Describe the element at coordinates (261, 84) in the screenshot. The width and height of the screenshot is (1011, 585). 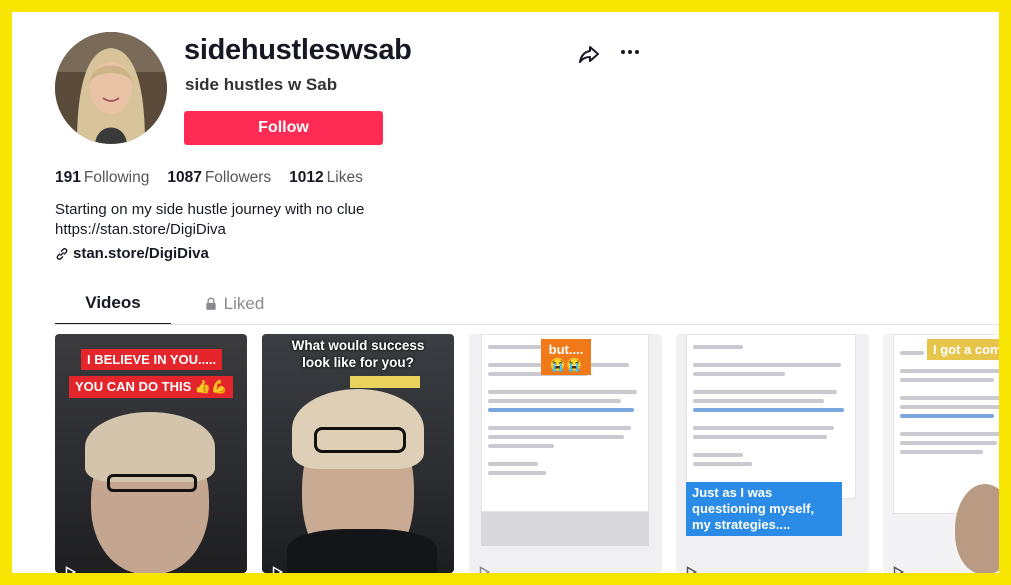
I see `nickname: side hustles w Sab` at that location.